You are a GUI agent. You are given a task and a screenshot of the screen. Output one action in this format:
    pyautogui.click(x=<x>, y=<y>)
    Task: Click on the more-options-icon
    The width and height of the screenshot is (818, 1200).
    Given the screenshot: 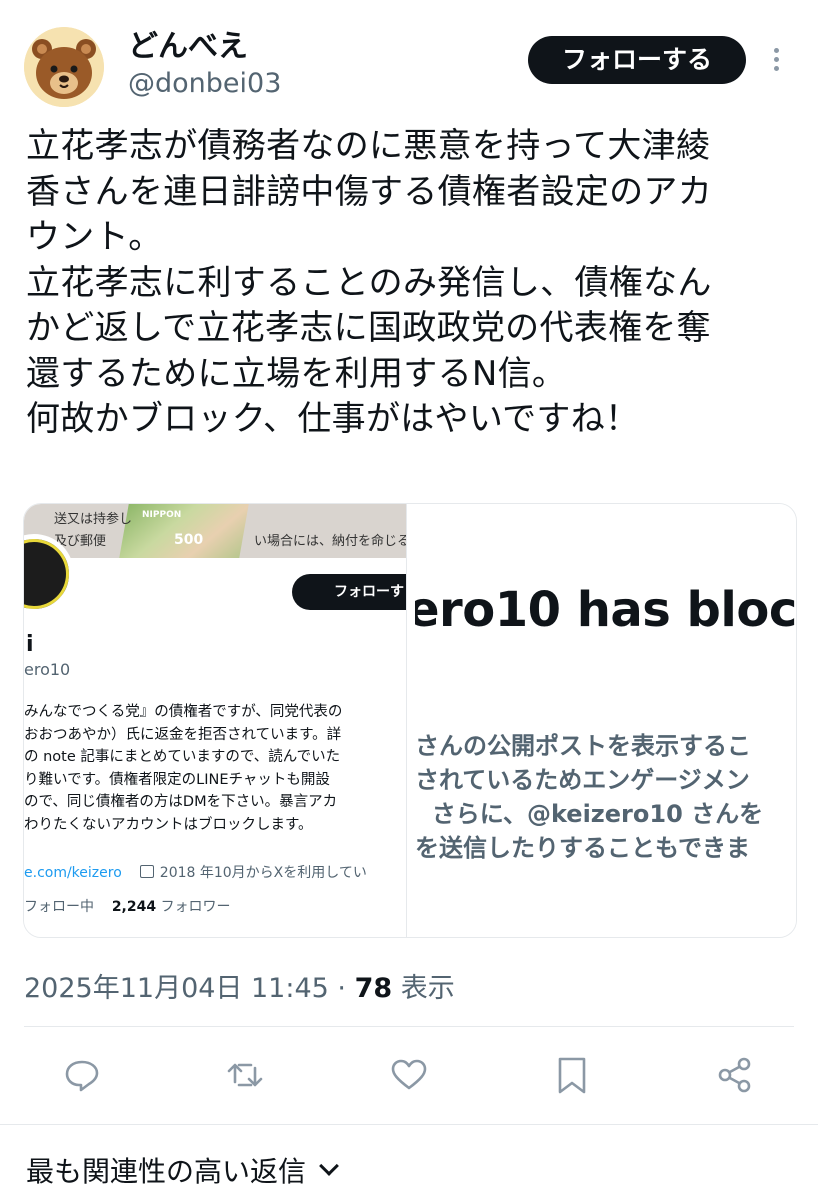 What is the action you would take?
    pyautogui.click(x=776, y=60)
    